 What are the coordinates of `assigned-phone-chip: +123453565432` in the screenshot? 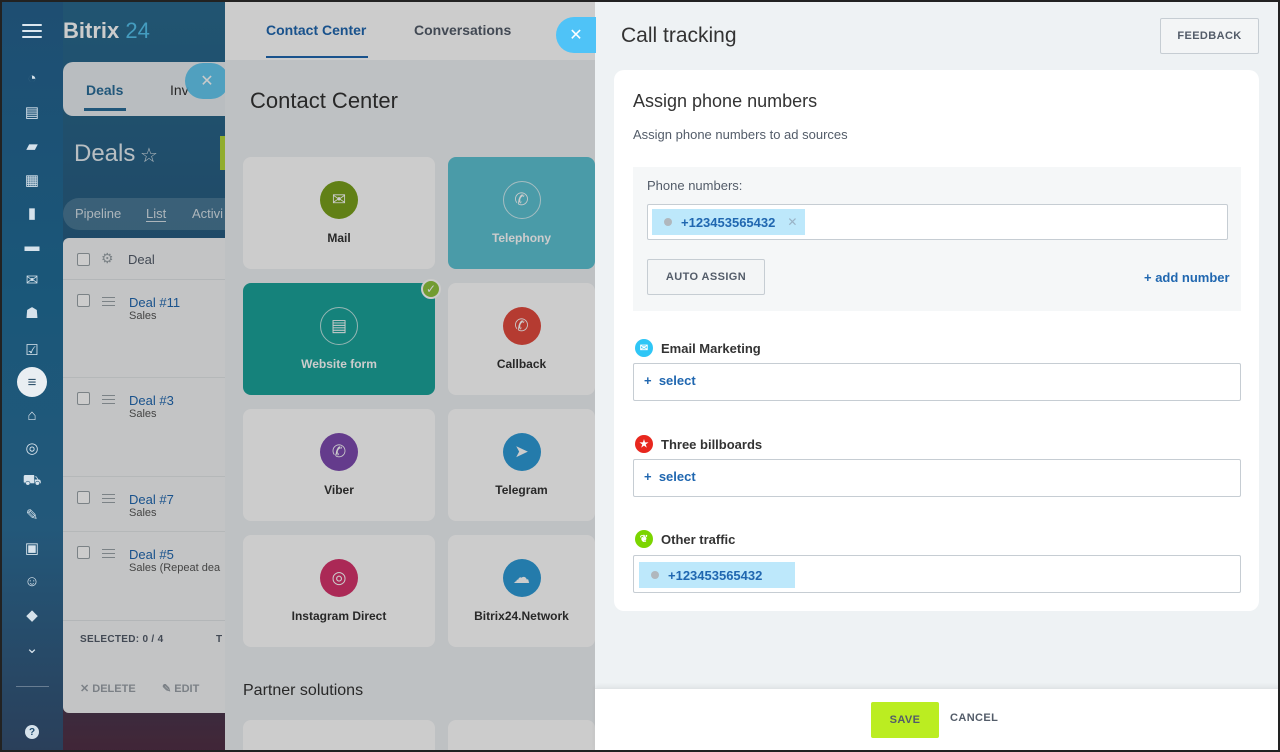 It's located at (717, 575).